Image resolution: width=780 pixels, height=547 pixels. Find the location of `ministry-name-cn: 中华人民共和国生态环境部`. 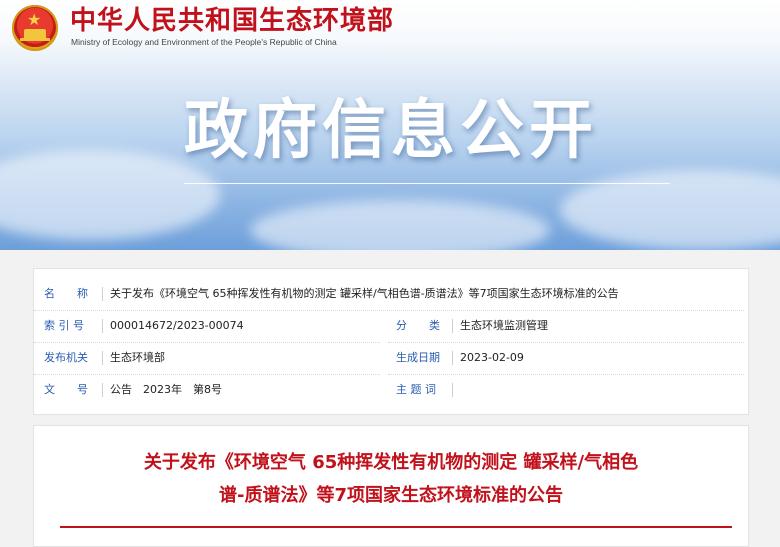

ministry-name-cn: 中华人民共和国生态环境部 is located at coordinates (232, 21).